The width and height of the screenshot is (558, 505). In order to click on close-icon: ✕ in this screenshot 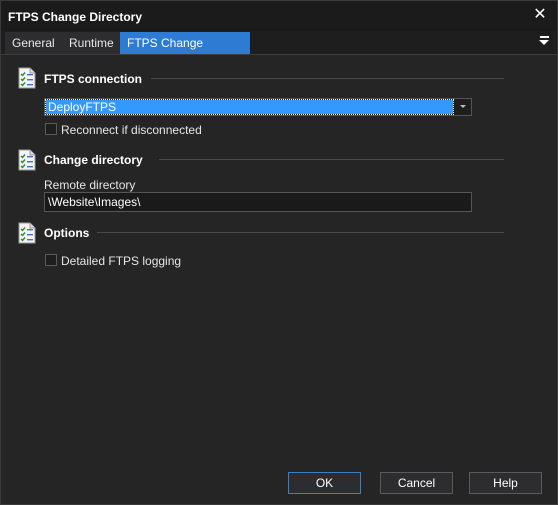, I will do `click(540, 15)`.